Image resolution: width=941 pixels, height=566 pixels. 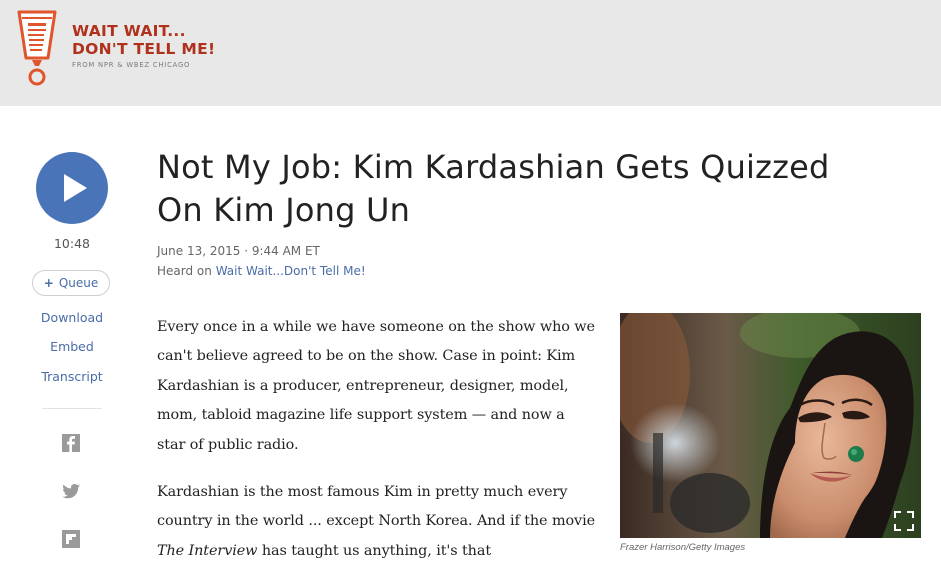 I want to click on kim-kardashian-photo, so click(x=770, y=425).